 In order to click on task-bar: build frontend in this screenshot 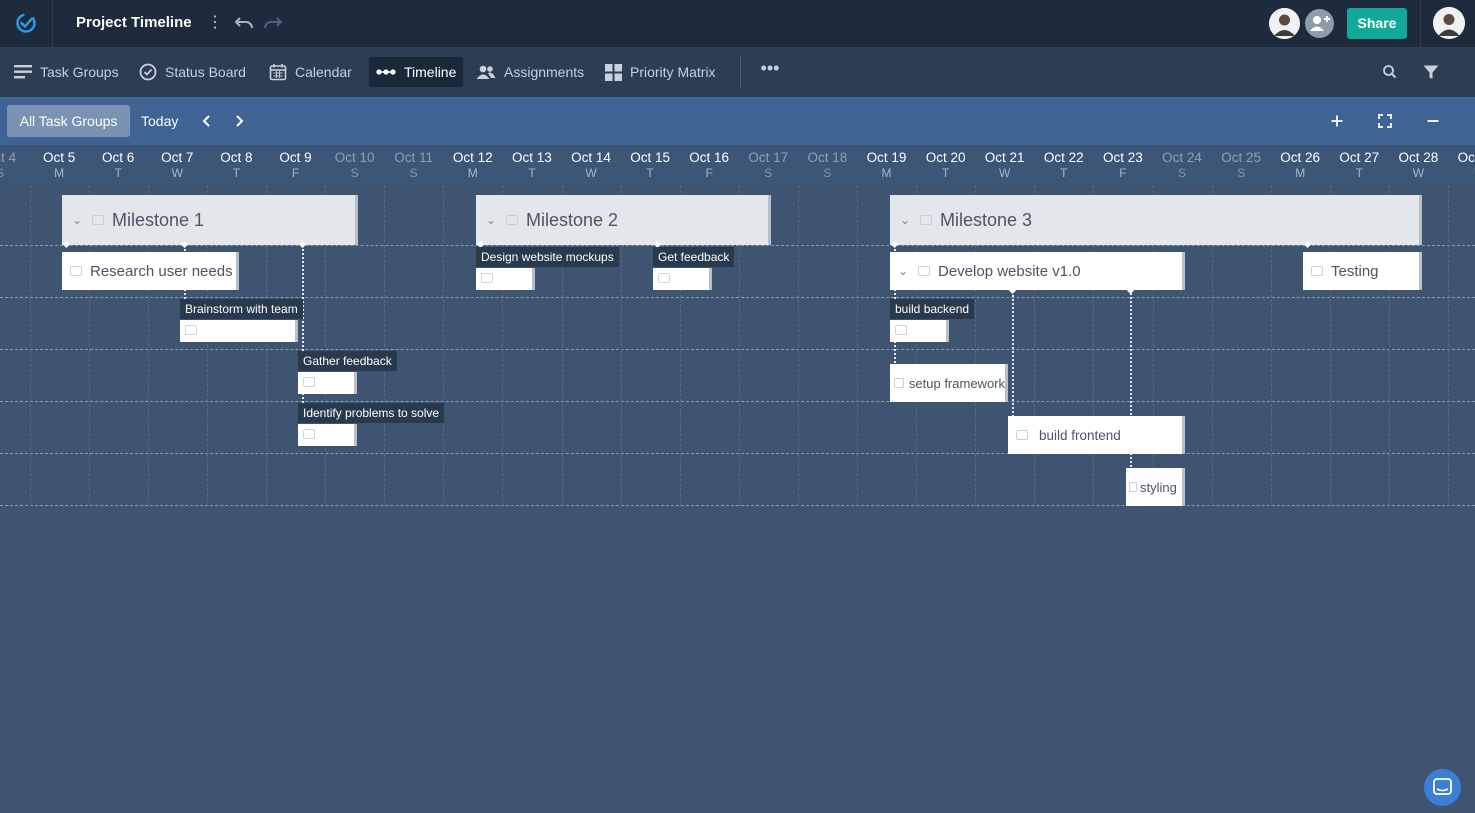, I will do `click(1096, 435)`.